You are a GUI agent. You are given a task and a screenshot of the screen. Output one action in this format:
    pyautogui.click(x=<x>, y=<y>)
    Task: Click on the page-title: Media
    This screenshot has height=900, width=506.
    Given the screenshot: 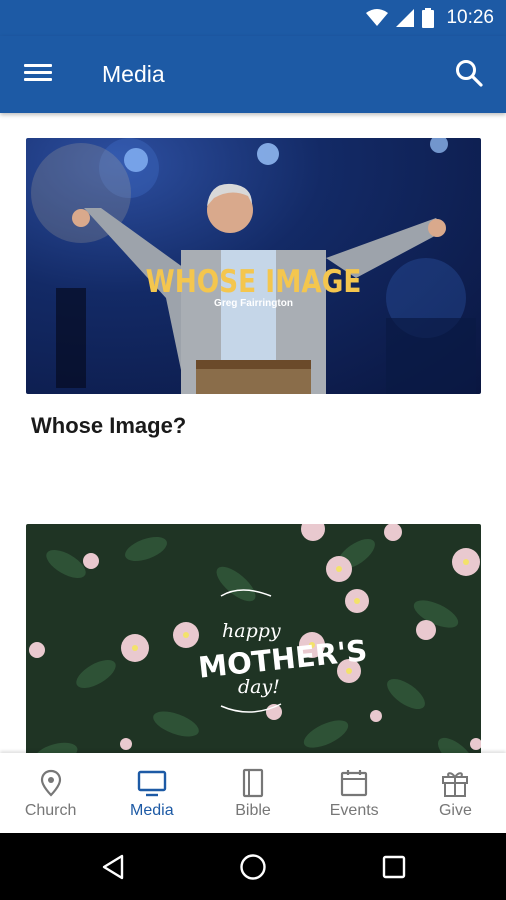 What is the action you would take?
    pyautogui.click(x=133, y=74)
    